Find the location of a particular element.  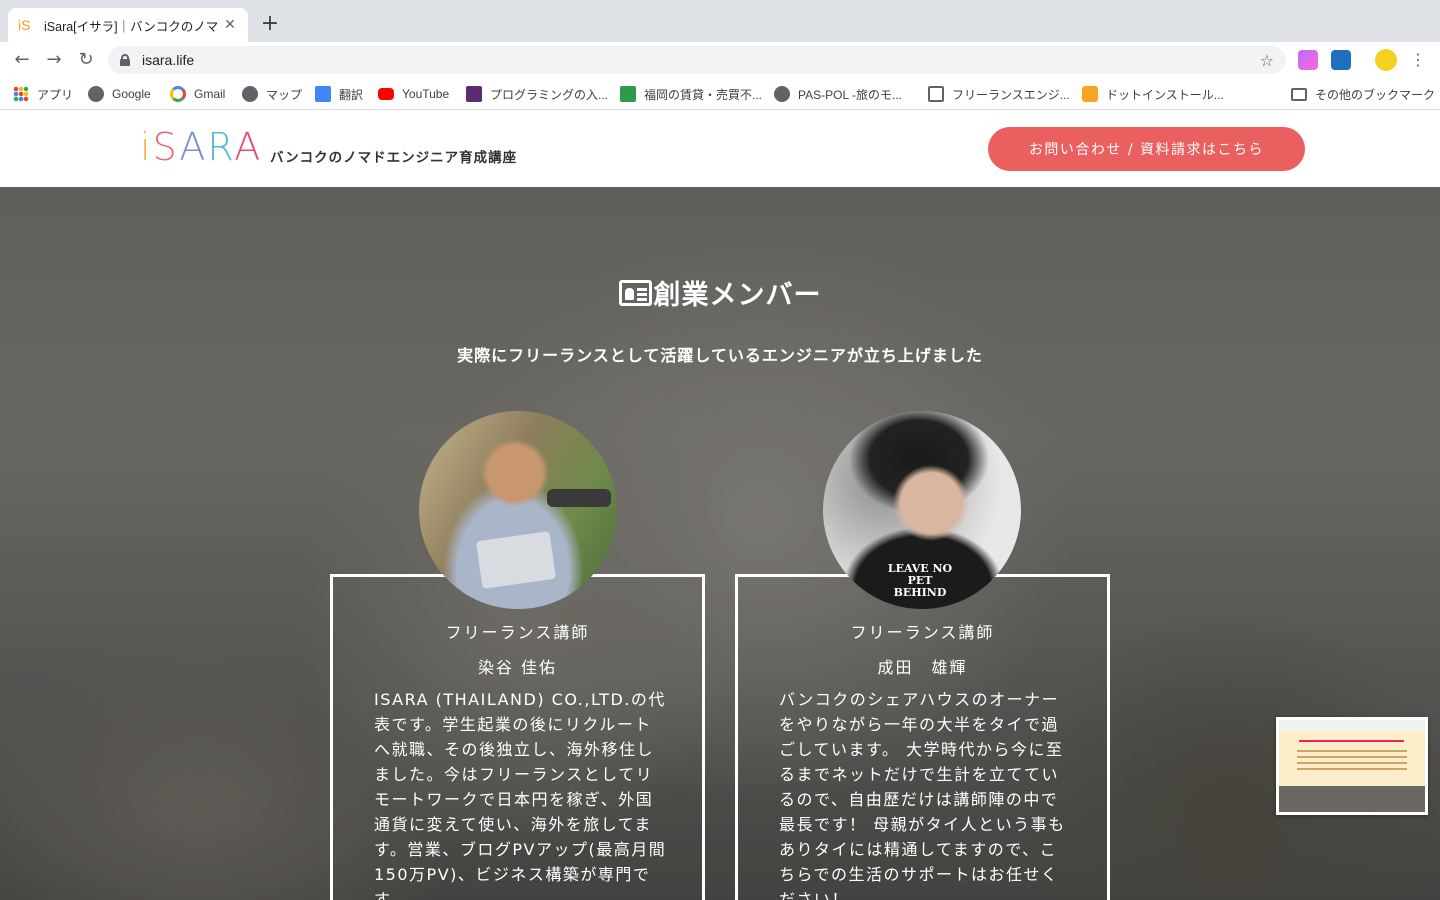

section-subtitle: 実際にフリーランスとして活躍しているエンジニアが立ち上げました is located at coordinates (720, 355).